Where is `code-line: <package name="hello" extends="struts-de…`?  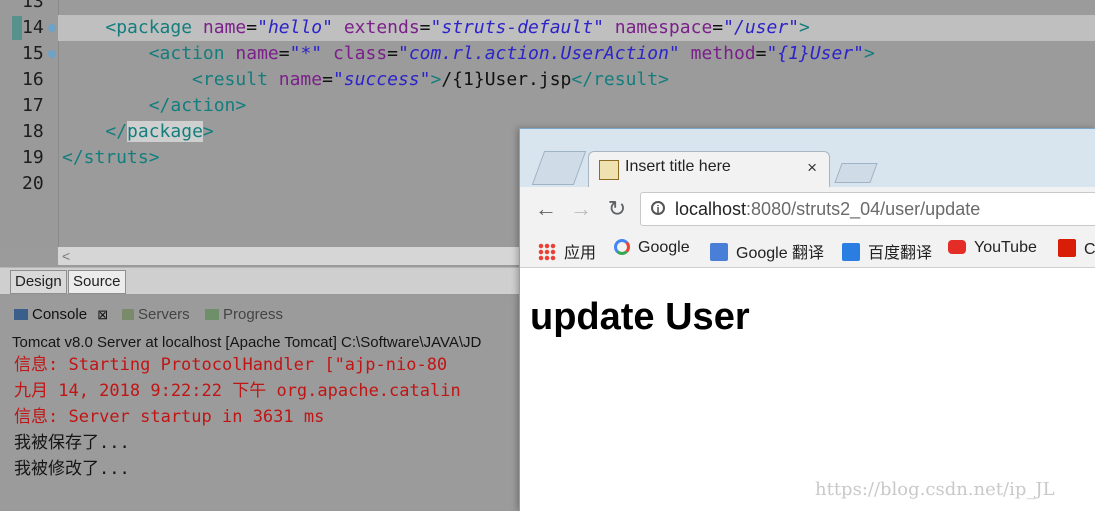
code-line: <package name="hello" extends="struts-de… is located at coordinates (435, 28).